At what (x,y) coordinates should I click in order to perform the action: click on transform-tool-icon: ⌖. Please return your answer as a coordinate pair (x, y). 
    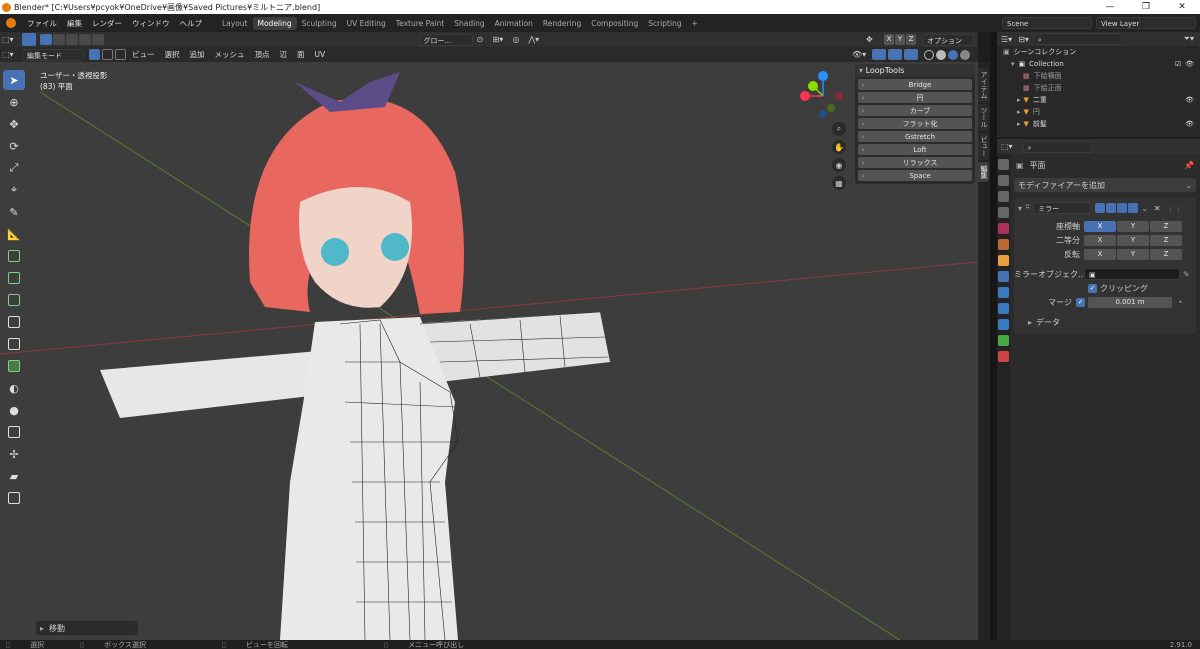
    Looking at the image, I should click on (14, 190).